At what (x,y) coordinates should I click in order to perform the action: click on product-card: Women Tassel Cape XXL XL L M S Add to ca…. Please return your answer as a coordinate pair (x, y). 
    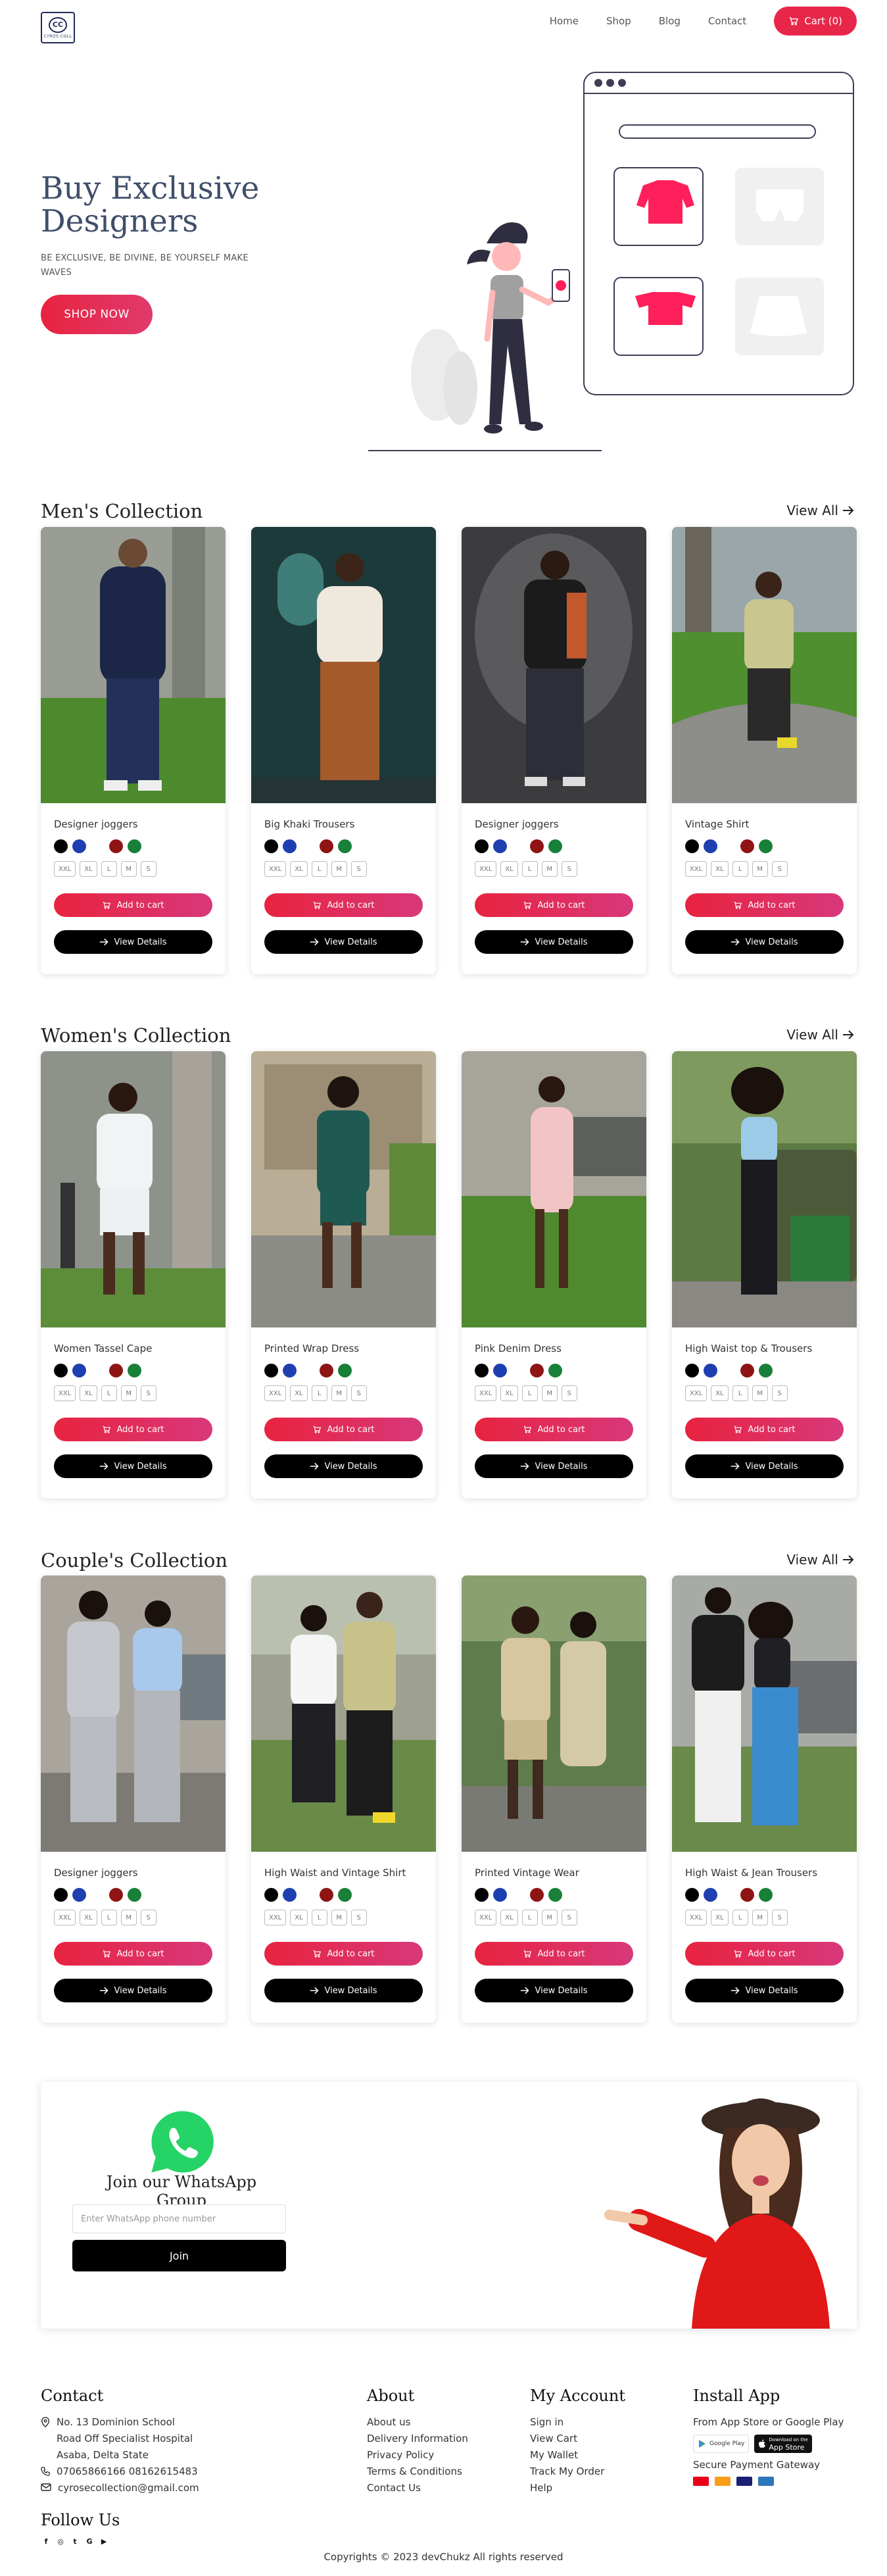
    Looking at the image, I should click on (133, 1275).